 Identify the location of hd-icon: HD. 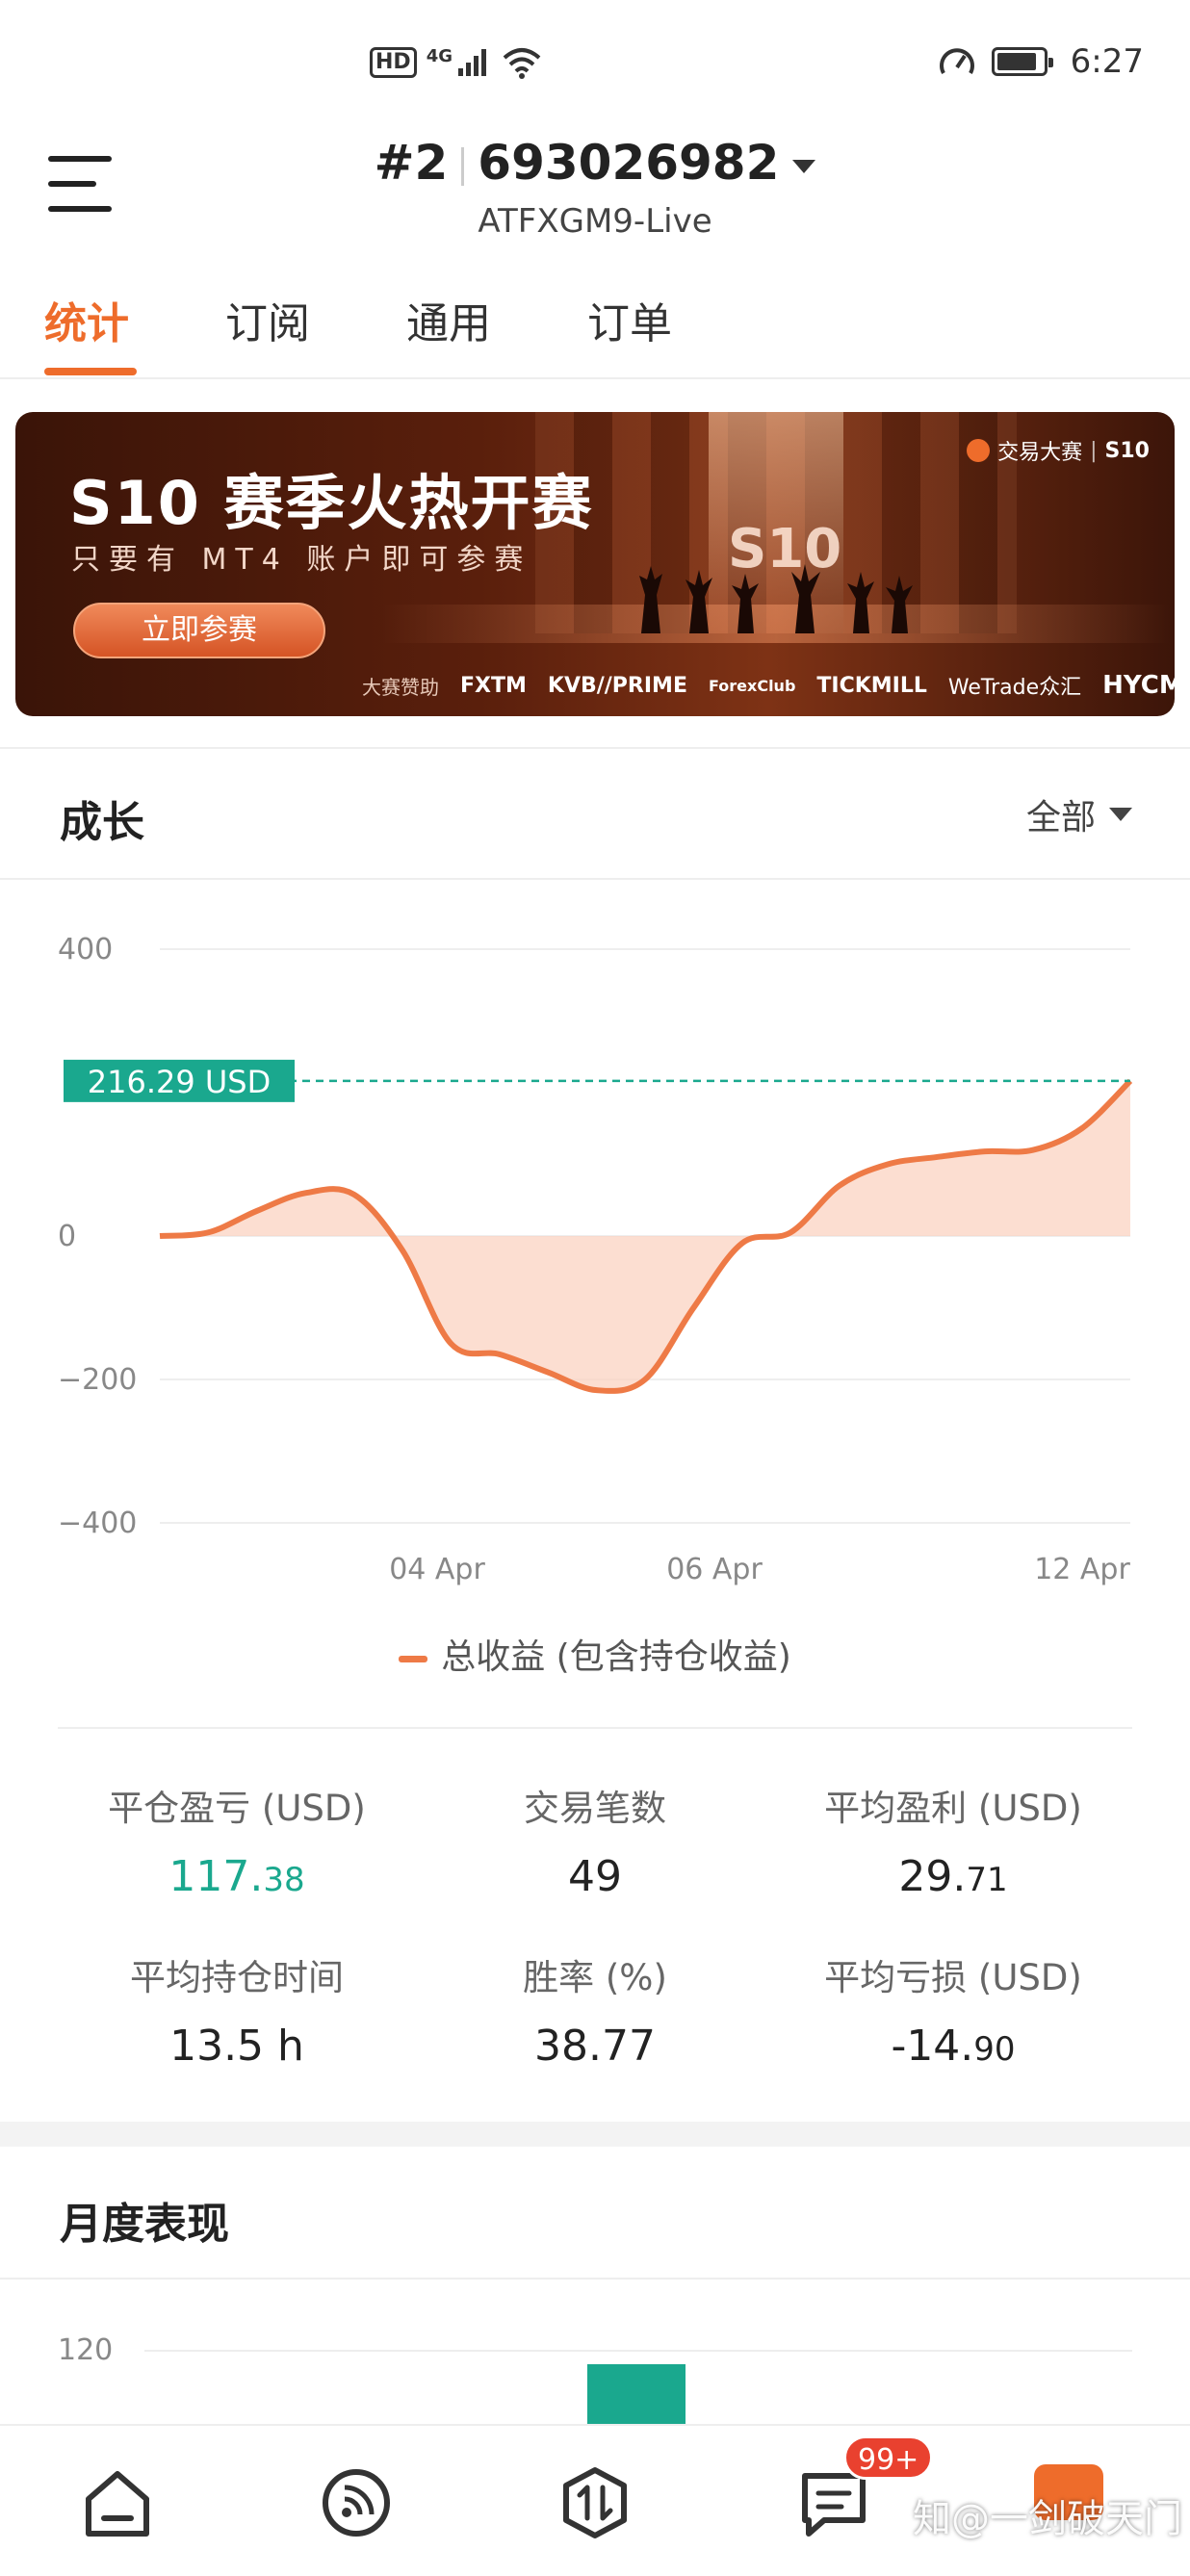
(394, 63).